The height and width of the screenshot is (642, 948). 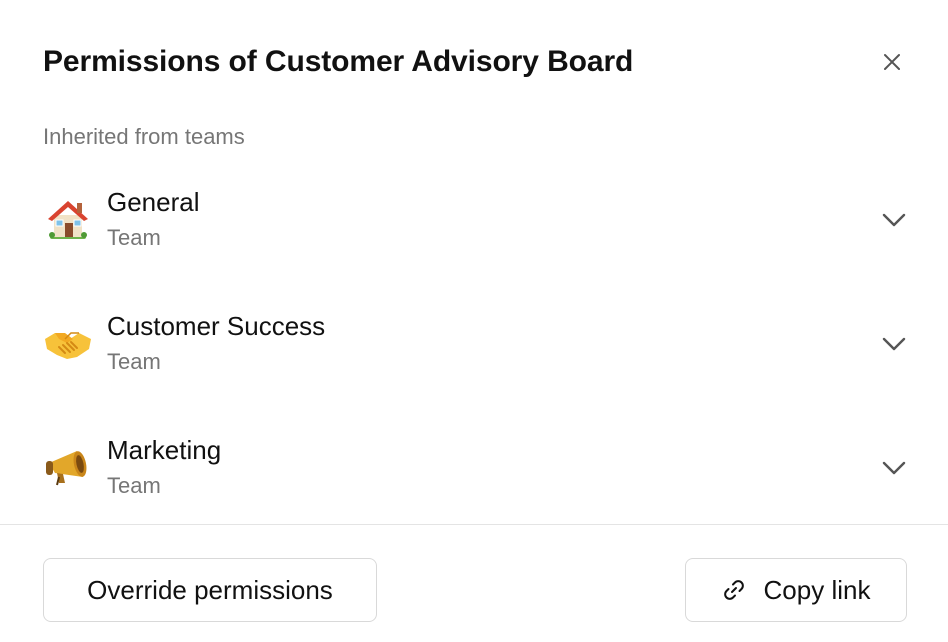 I want to click on team-name: General, so click(x=153, y=202).